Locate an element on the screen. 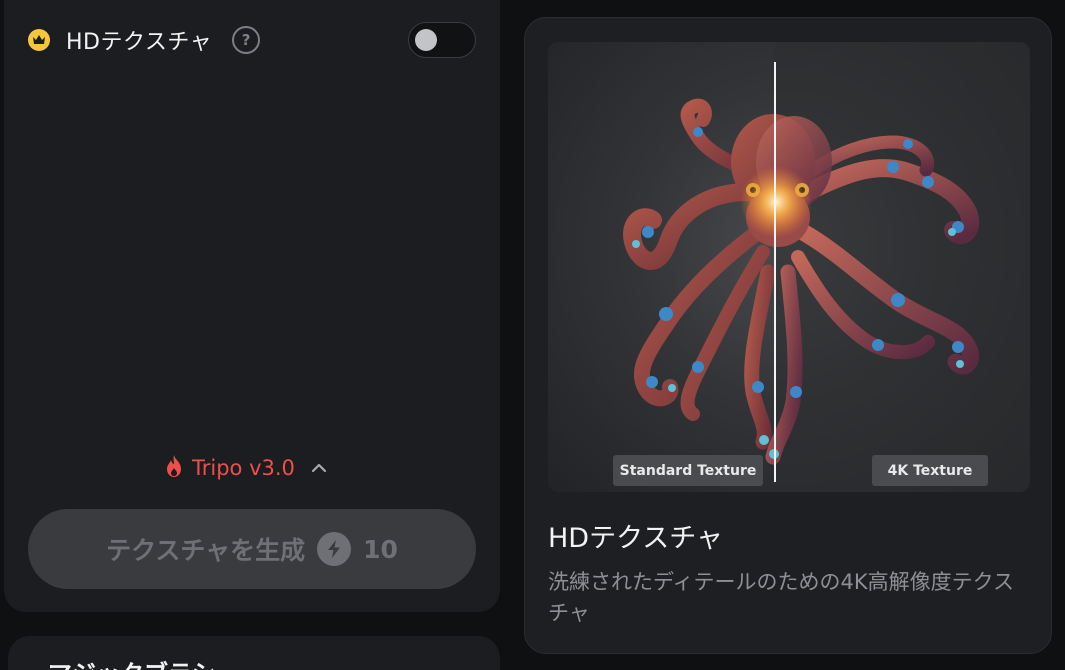 The height and width of the screenshot is (670, 1065). magic-brush-label: マジックブラシ is located at coordinates (132, 662).